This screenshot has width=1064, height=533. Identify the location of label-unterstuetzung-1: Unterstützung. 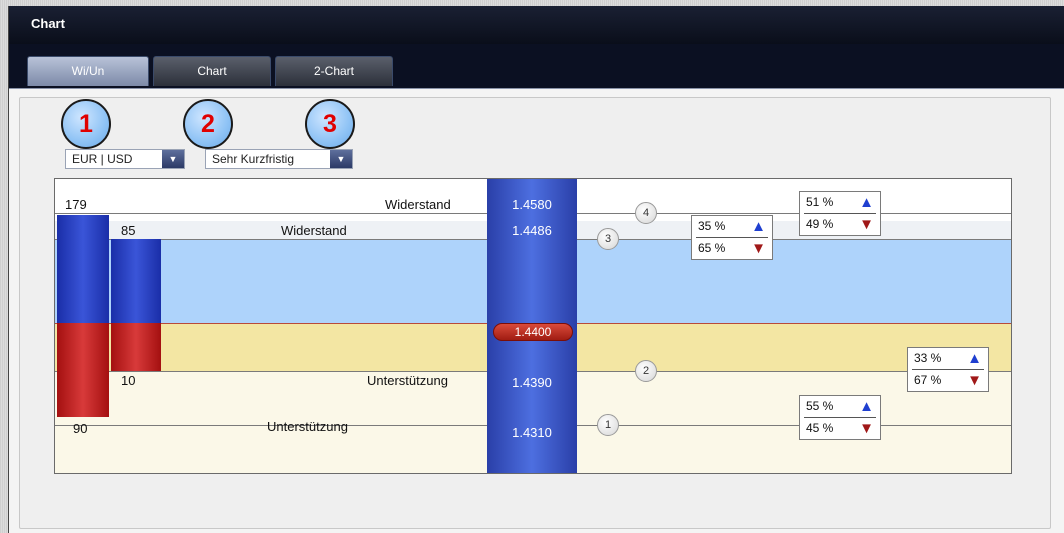
(407, 380).